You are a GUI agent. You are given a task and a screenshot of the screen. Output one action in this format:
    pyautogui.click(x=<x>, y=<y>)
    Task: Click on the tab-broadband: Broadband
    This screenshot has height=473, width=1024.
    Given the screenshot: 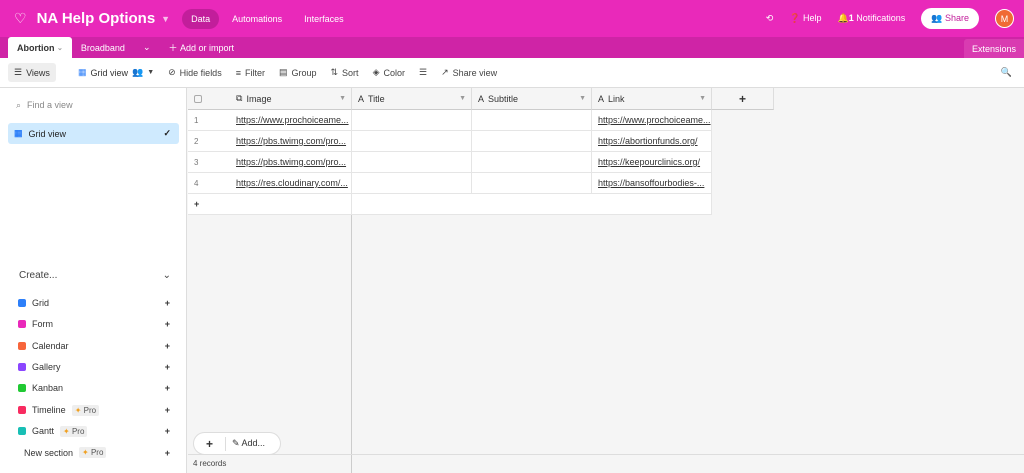 What is the action you would take?
    pyautogui.click(x=103, y=47)
    